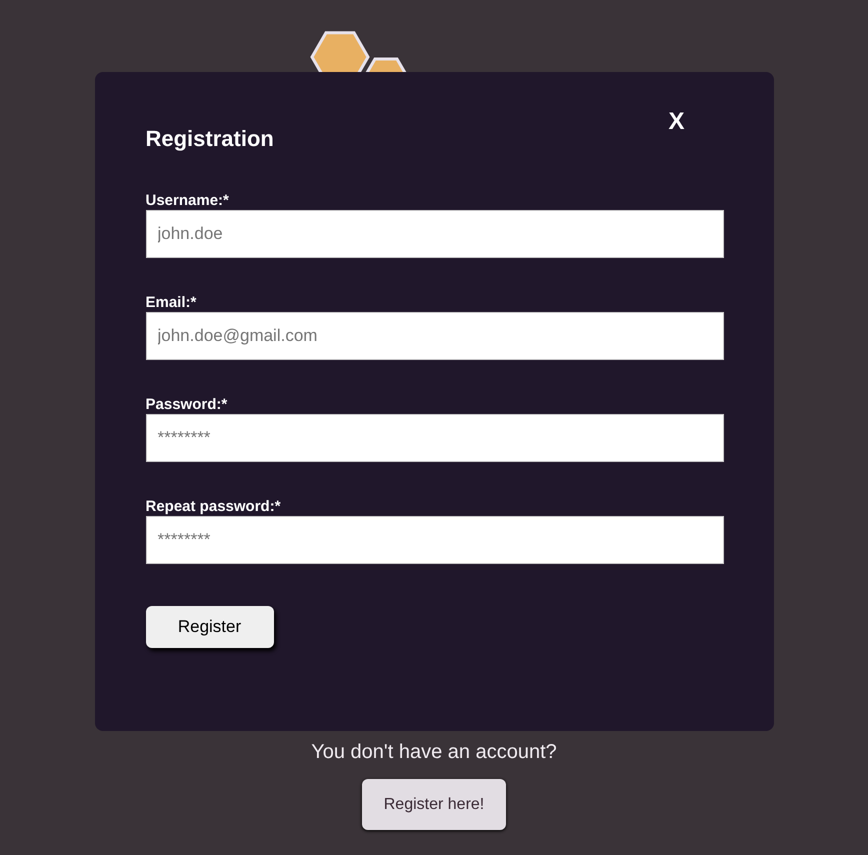 The height and width of the screenshot is (855, 868). I want to click on register-button: Register, so click(210, 627).